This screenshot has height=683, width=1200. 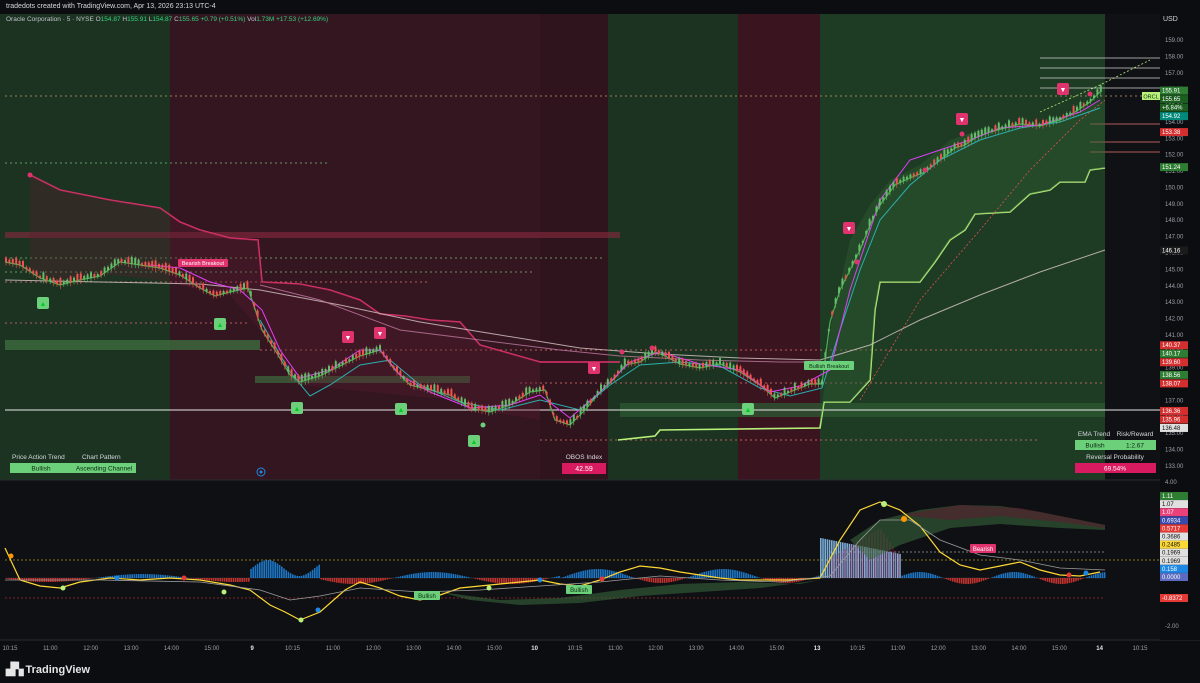 What do you see at coordinates (1170, 19) in the screenshot?
I see `currency-label: USD` at bounding box center [1170, 19].